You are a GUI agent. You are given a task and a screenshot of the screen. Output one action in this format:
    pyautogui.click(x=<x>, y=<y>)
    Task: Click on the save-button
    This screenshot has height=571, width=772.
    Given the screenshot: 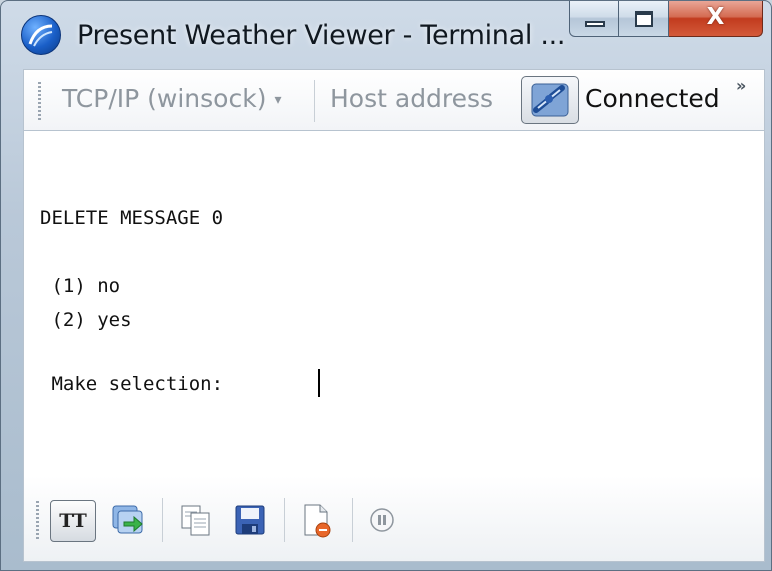 What is the action you would take?
    pyautogui.click(x=250, y=520)
    